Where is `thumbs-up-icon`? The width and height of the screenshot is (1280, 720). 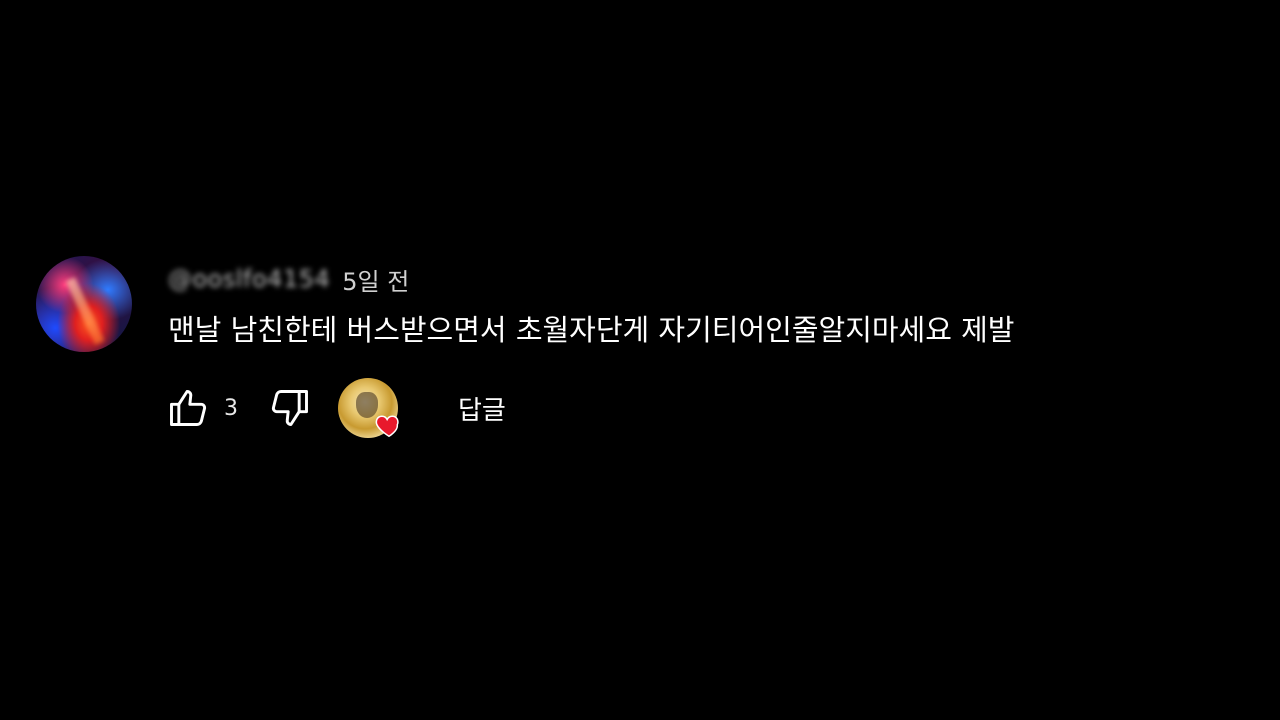
thumbs-up-icon is located at coordinates (188, 408).